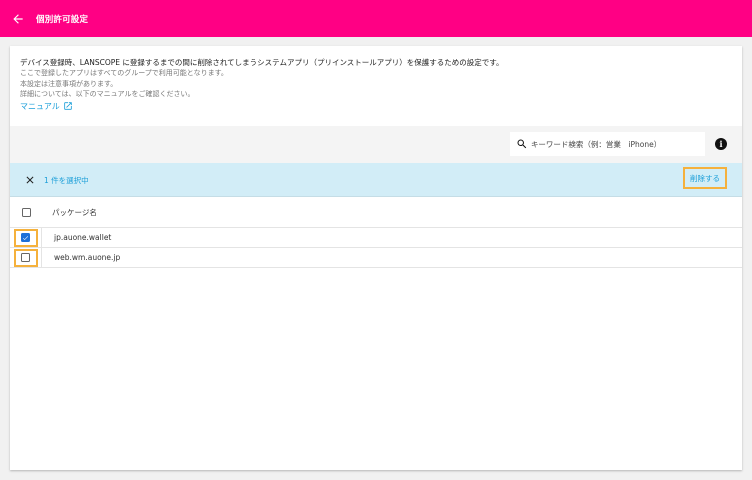  I want to click on package-table: パッケージ名 jp.auone.wallet web.wm.auone.jp, so click(376, 232).